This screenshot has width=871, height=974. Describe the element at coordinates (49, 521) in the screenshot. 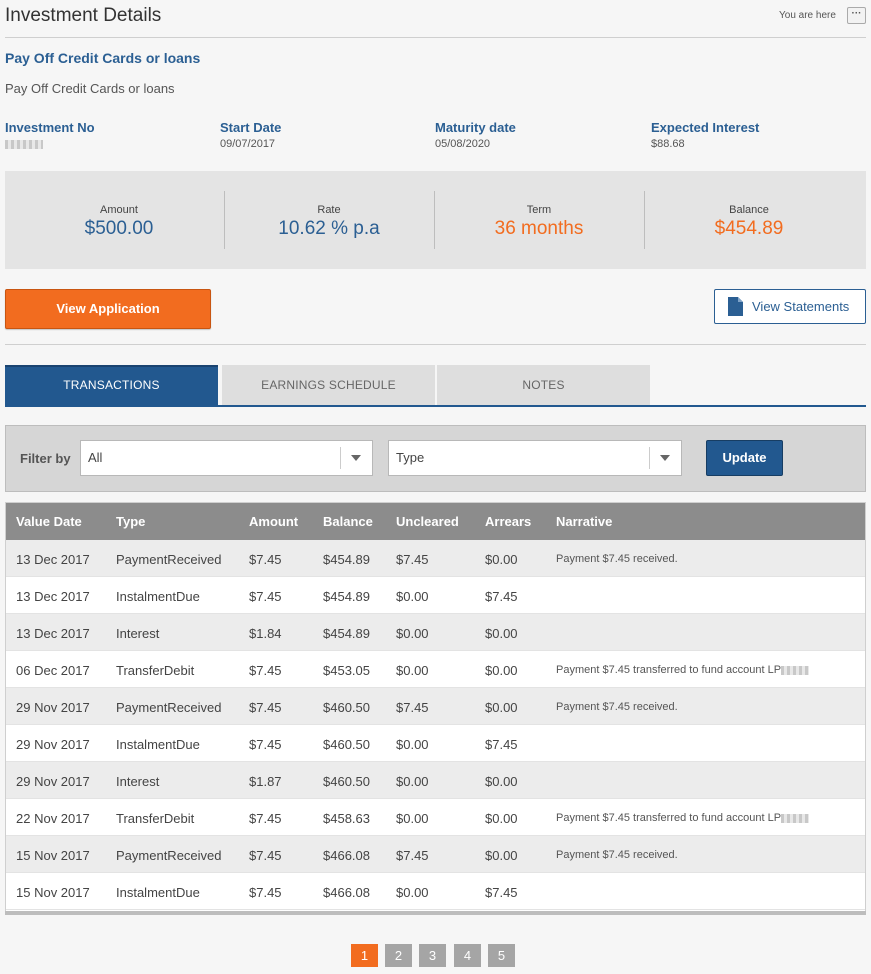

I see `column-header-value-date: Value Date` at that location.